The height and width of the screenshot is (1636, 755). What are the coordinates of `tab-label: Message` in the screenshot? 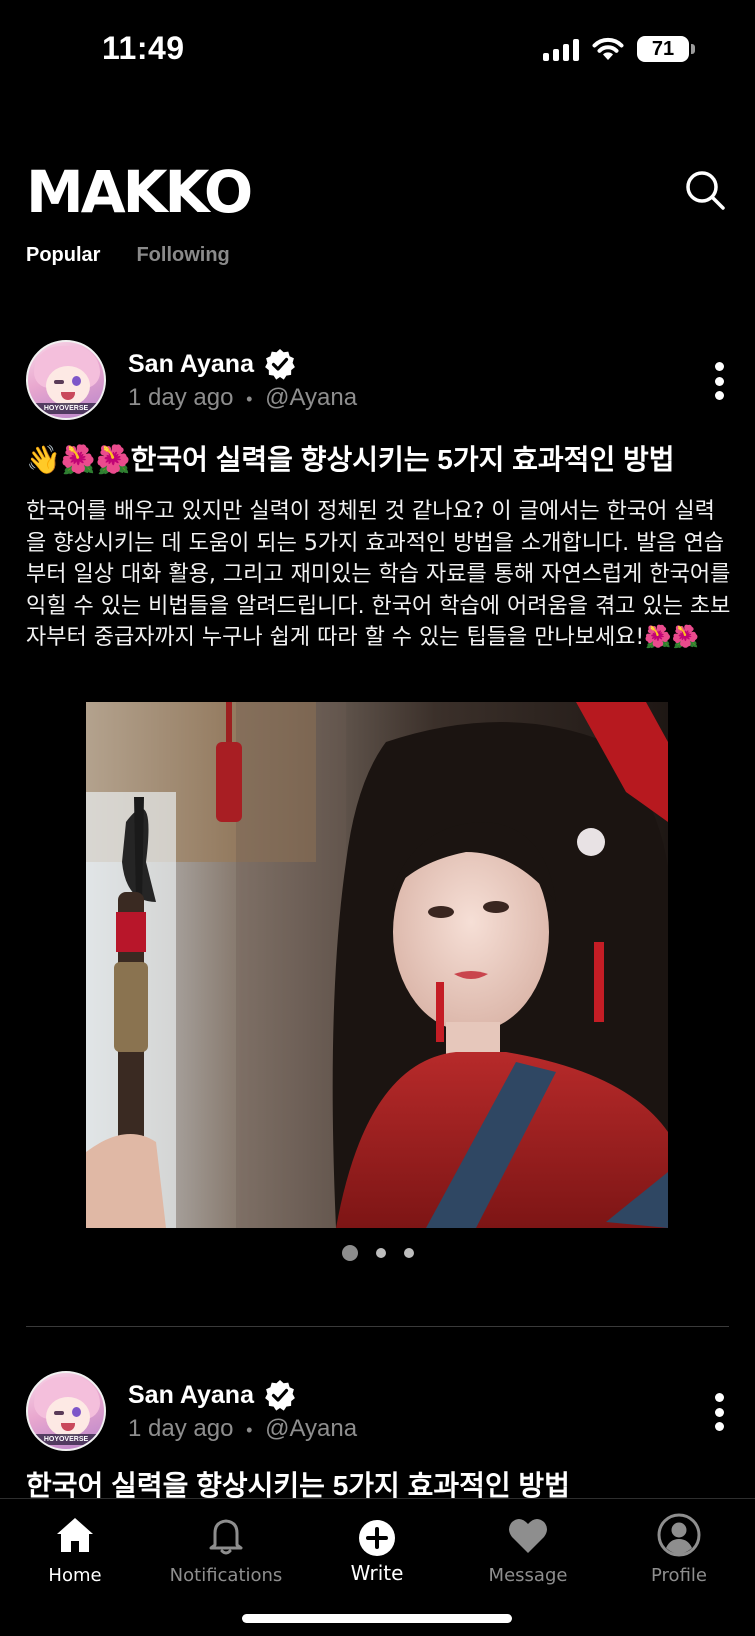 It's located at (528, 1575).